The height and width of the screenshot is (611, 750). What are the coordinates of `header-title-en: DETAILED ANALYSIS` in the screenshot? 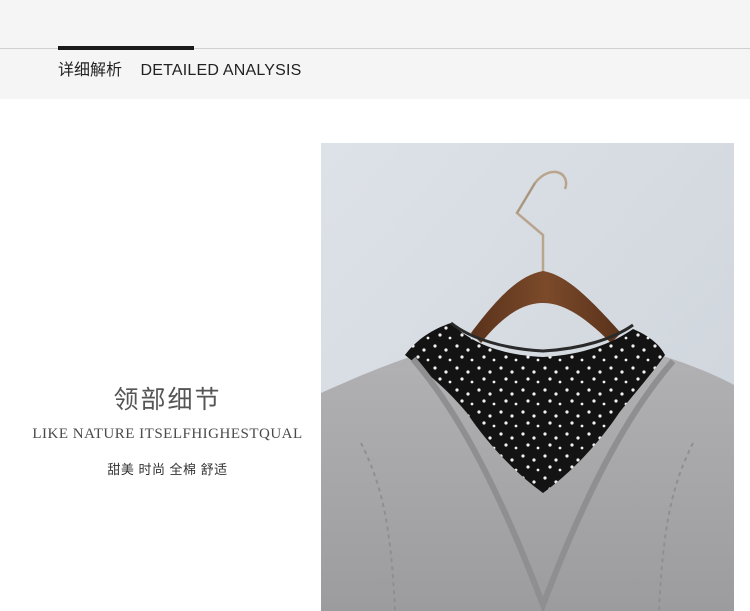 It's located at (221, 70).